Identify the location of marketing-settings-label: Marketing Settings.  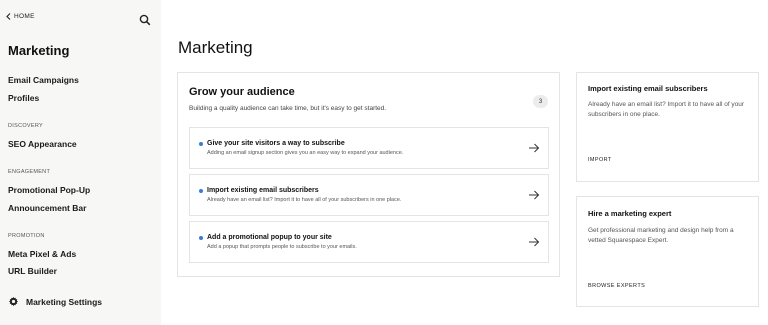
(64, 301).